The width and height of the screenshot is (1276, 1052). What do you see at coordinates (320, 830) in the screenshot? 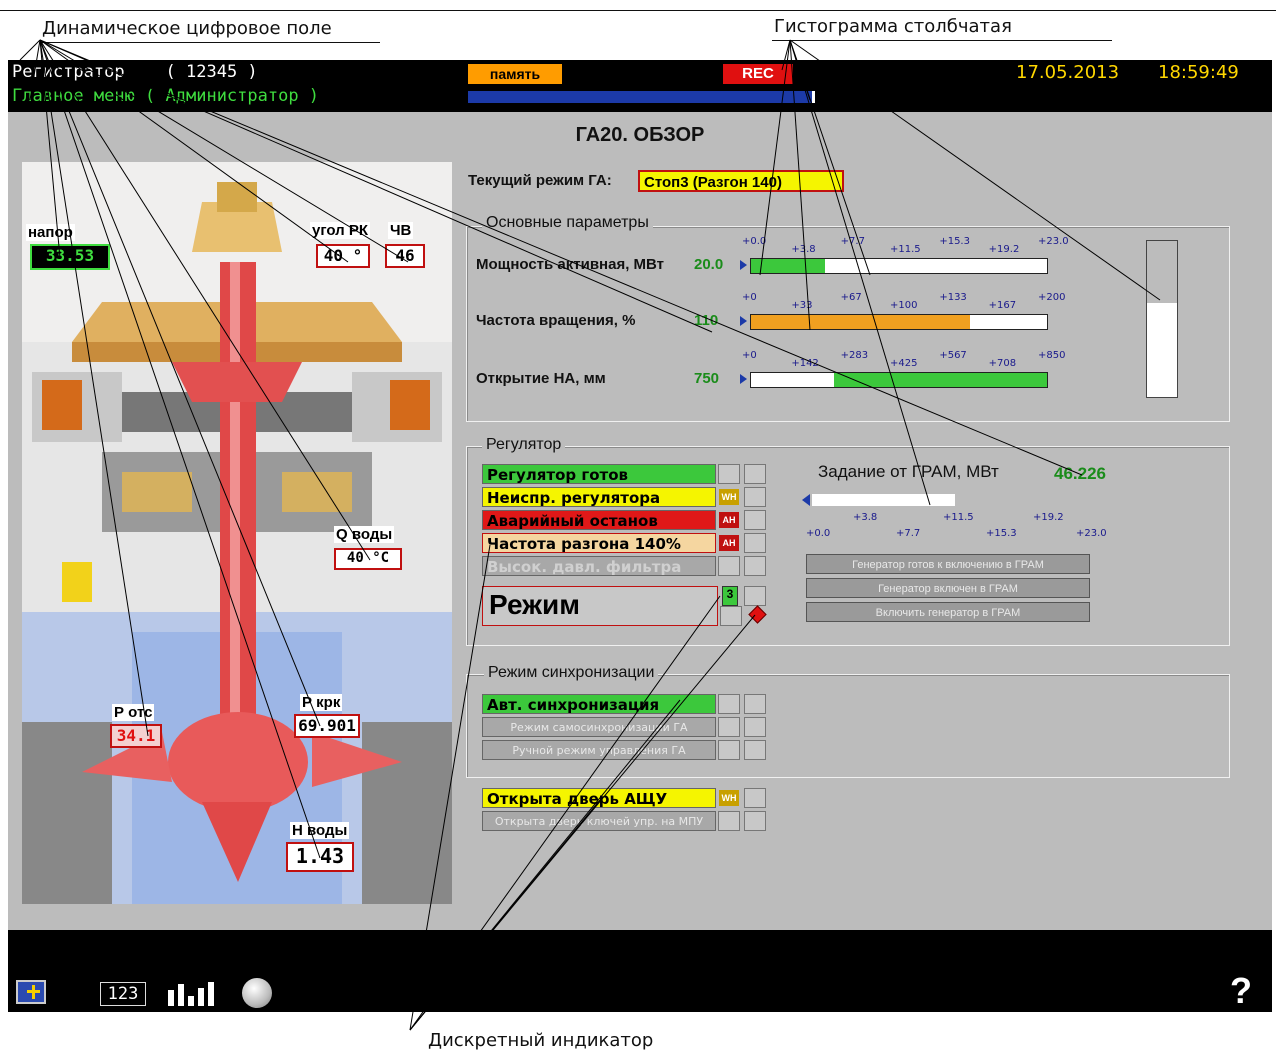
I see `hvody-label: Н воды` at bounding box center [320, 830].